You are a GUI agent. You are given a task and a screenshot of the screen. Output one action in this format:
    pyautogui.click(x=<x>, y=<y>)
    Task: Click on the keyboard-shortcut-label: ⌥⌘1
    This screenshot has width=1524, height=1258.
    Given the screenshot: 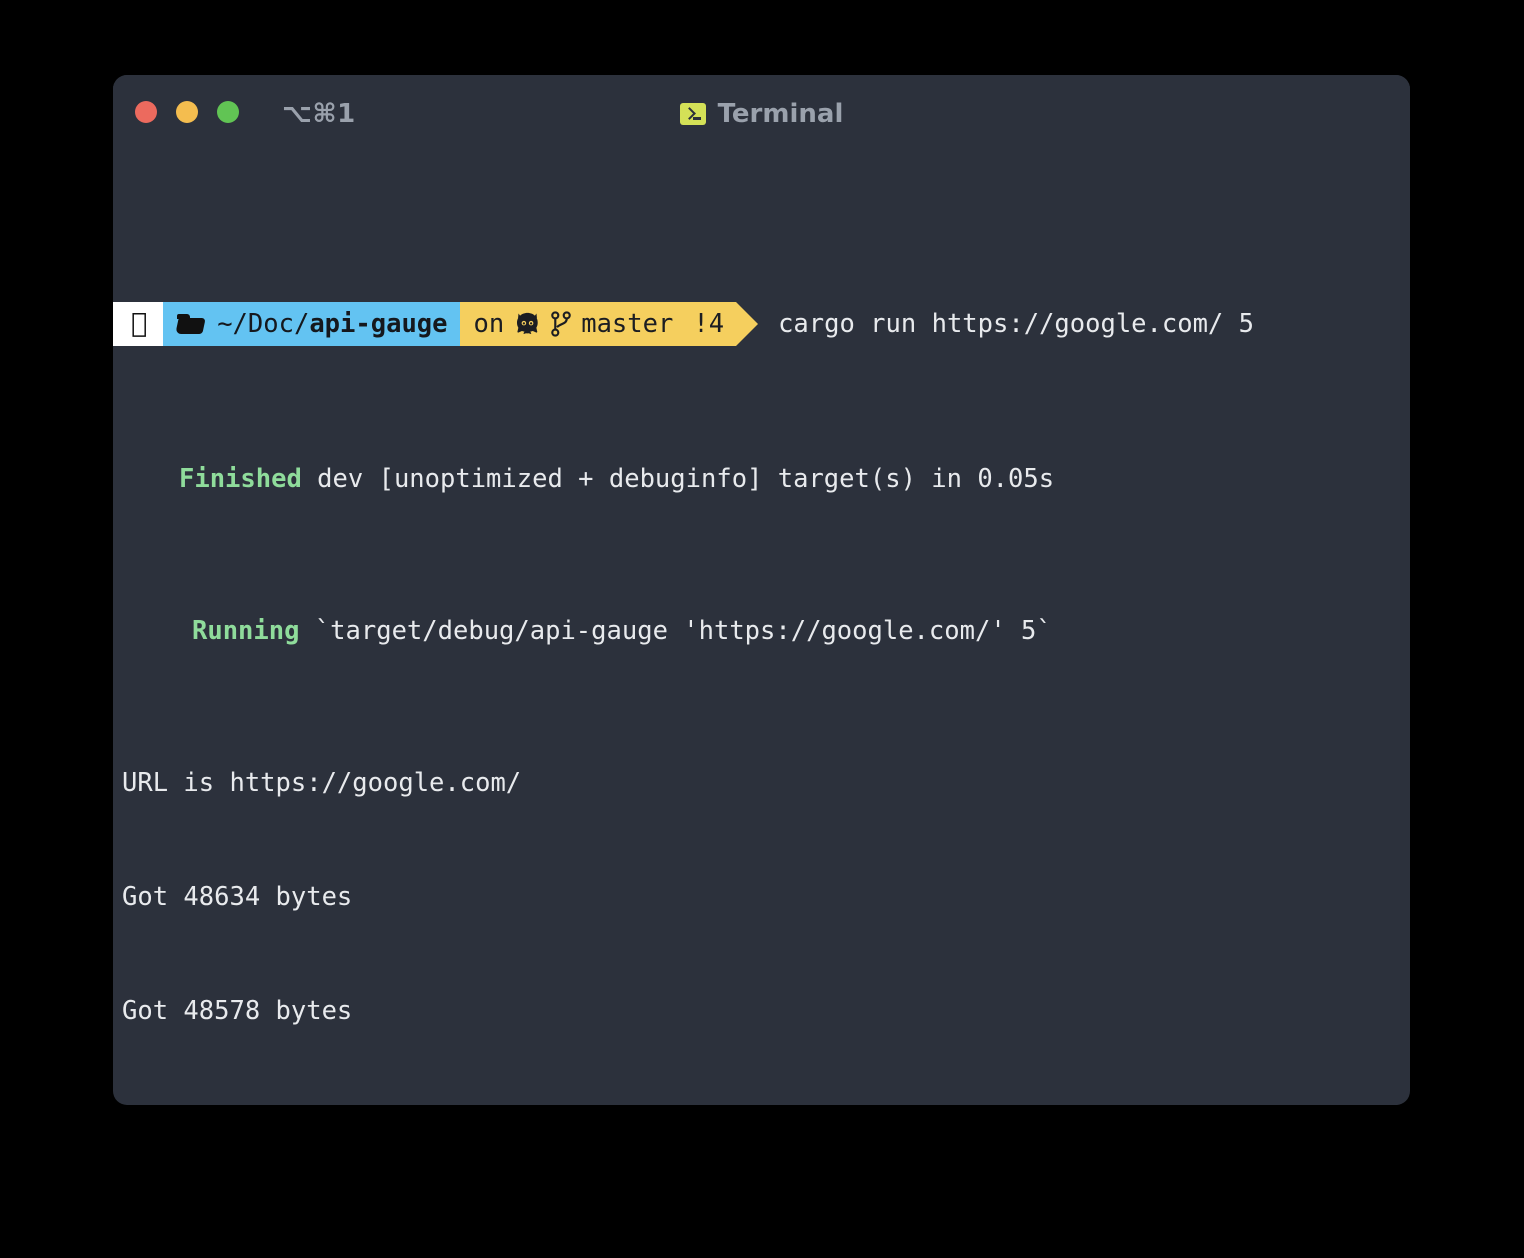 What is the action you would take?
    pyautogui.click(x=319, y=114)
    